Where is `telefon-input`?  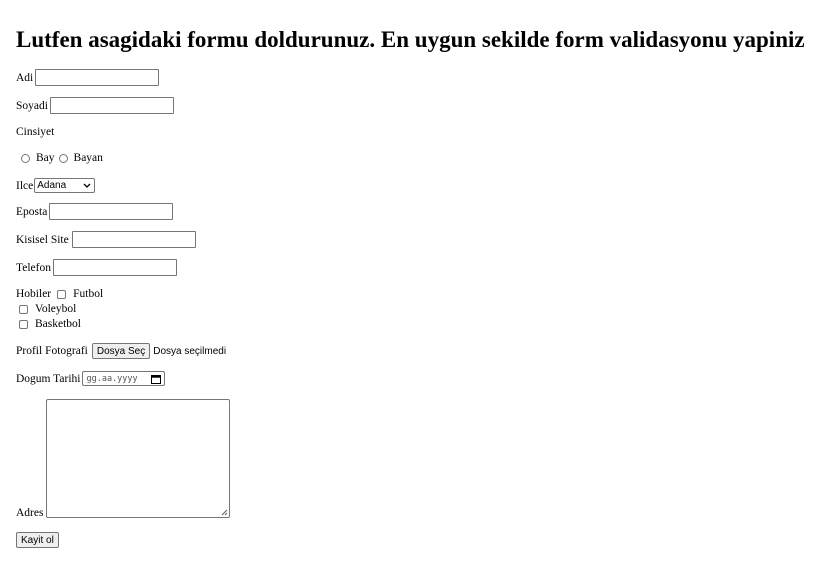 telefon-input is located at coordinates (114, 267).